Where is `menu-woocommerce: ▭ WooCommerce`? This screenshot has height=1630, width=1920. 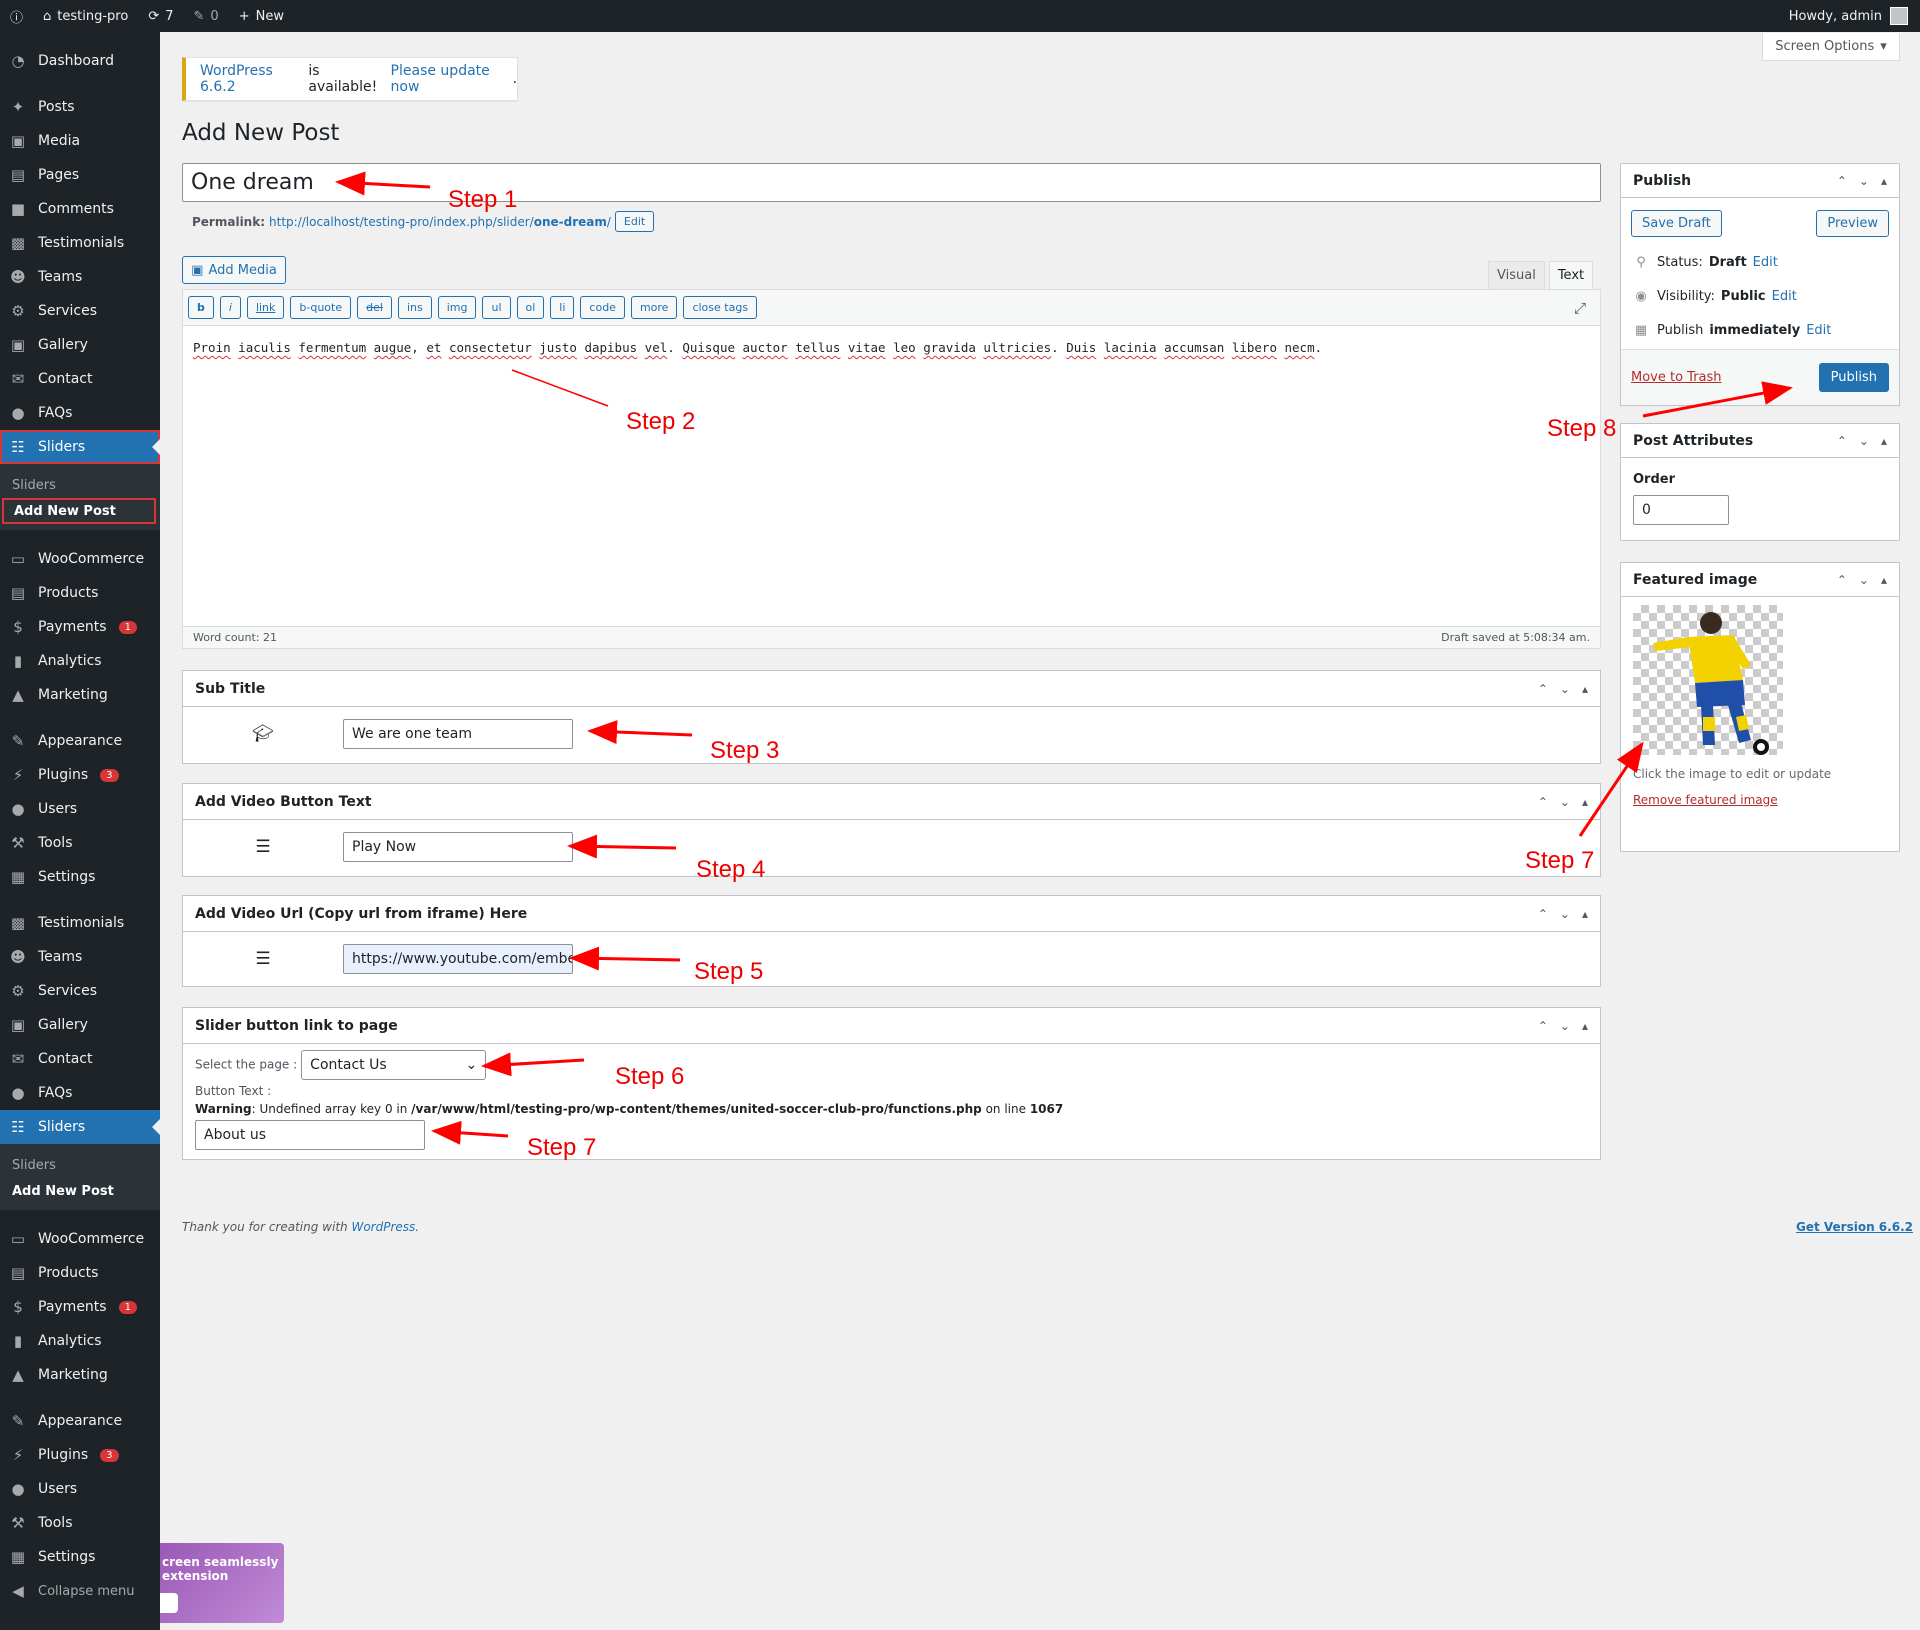 menu-woocommerce: ▭ WooCommerce is located at coordinates (80, 559).